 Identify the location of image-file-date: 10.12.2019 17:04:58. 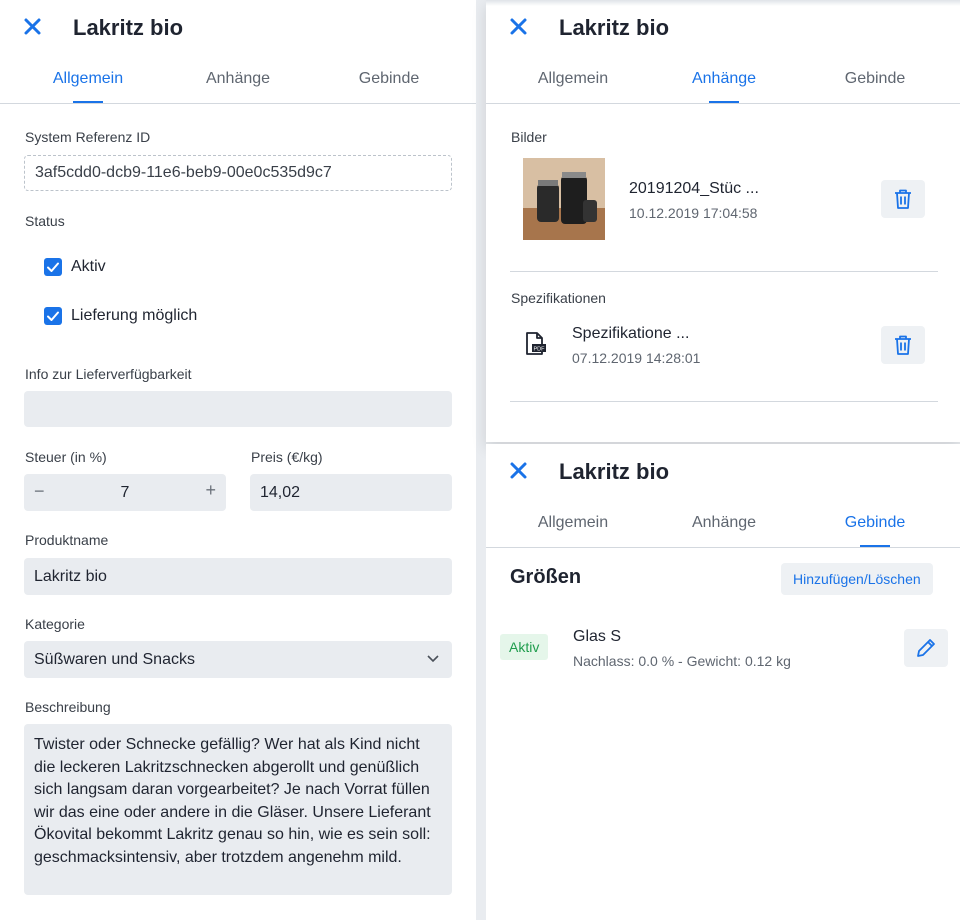
(693, 213).